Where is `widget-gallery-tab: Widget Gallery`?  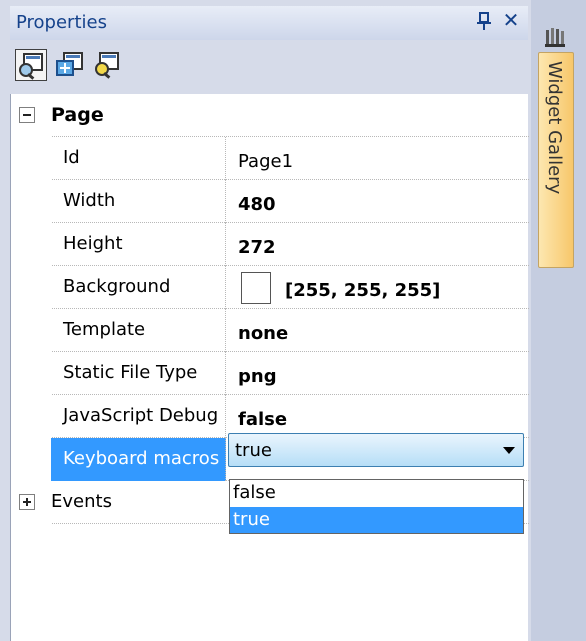
widget-gallery-tab: Widget Gallery is located at coordinates (556, 160).